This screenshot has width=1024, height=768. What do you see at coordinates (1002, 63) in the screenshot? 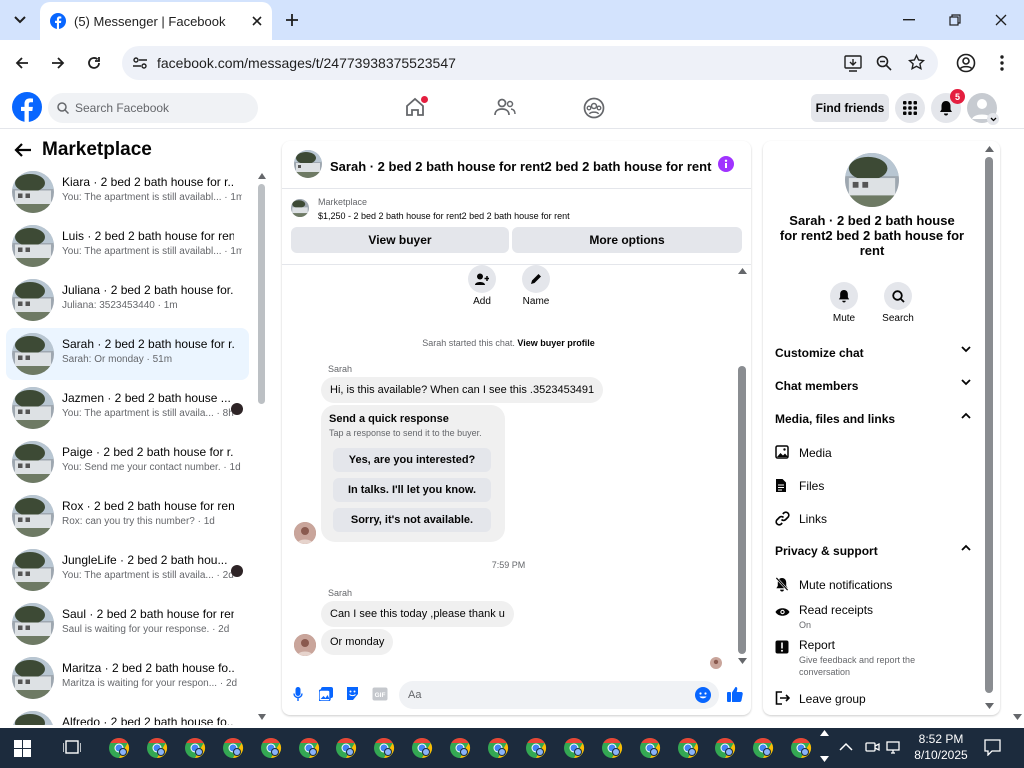
I see `browser-menu-icon` at bounding box center [1002, 63].